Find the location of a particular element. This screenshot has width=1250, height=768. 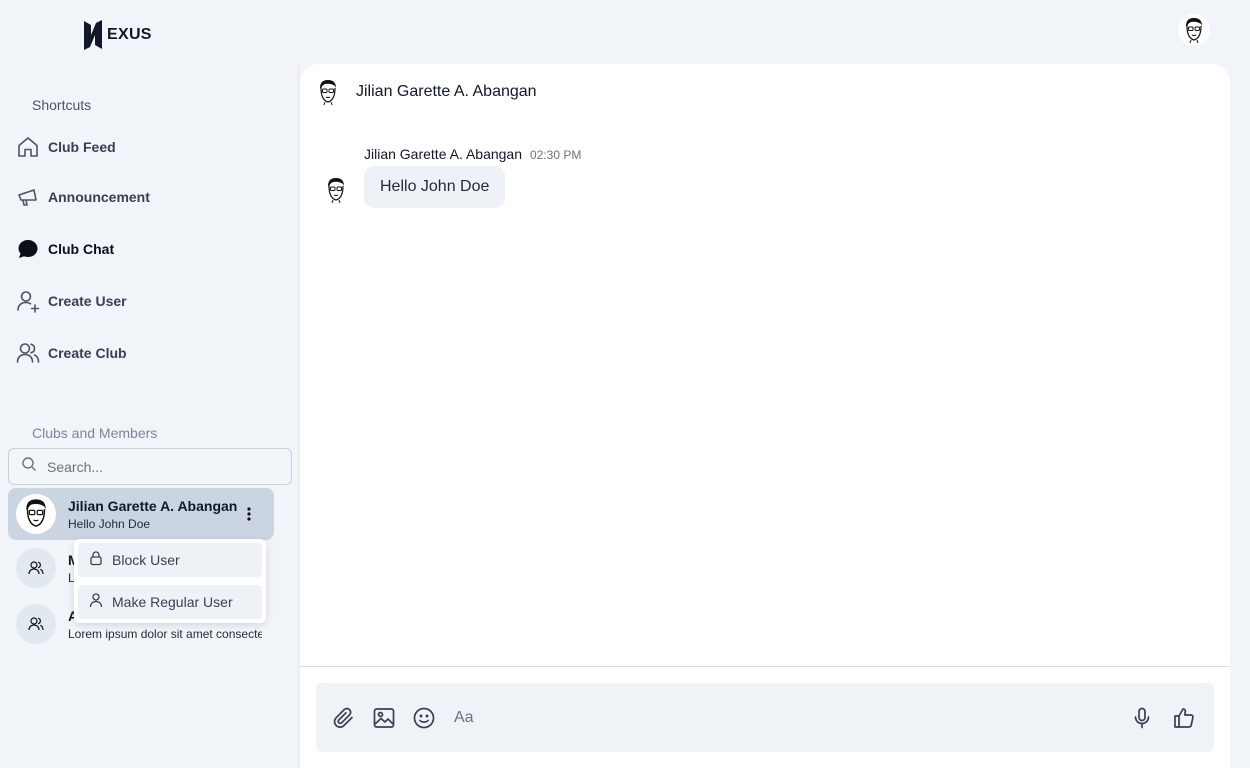

message-sender: Jilian Garette A. Abangan is located at coordinates (443, 154).